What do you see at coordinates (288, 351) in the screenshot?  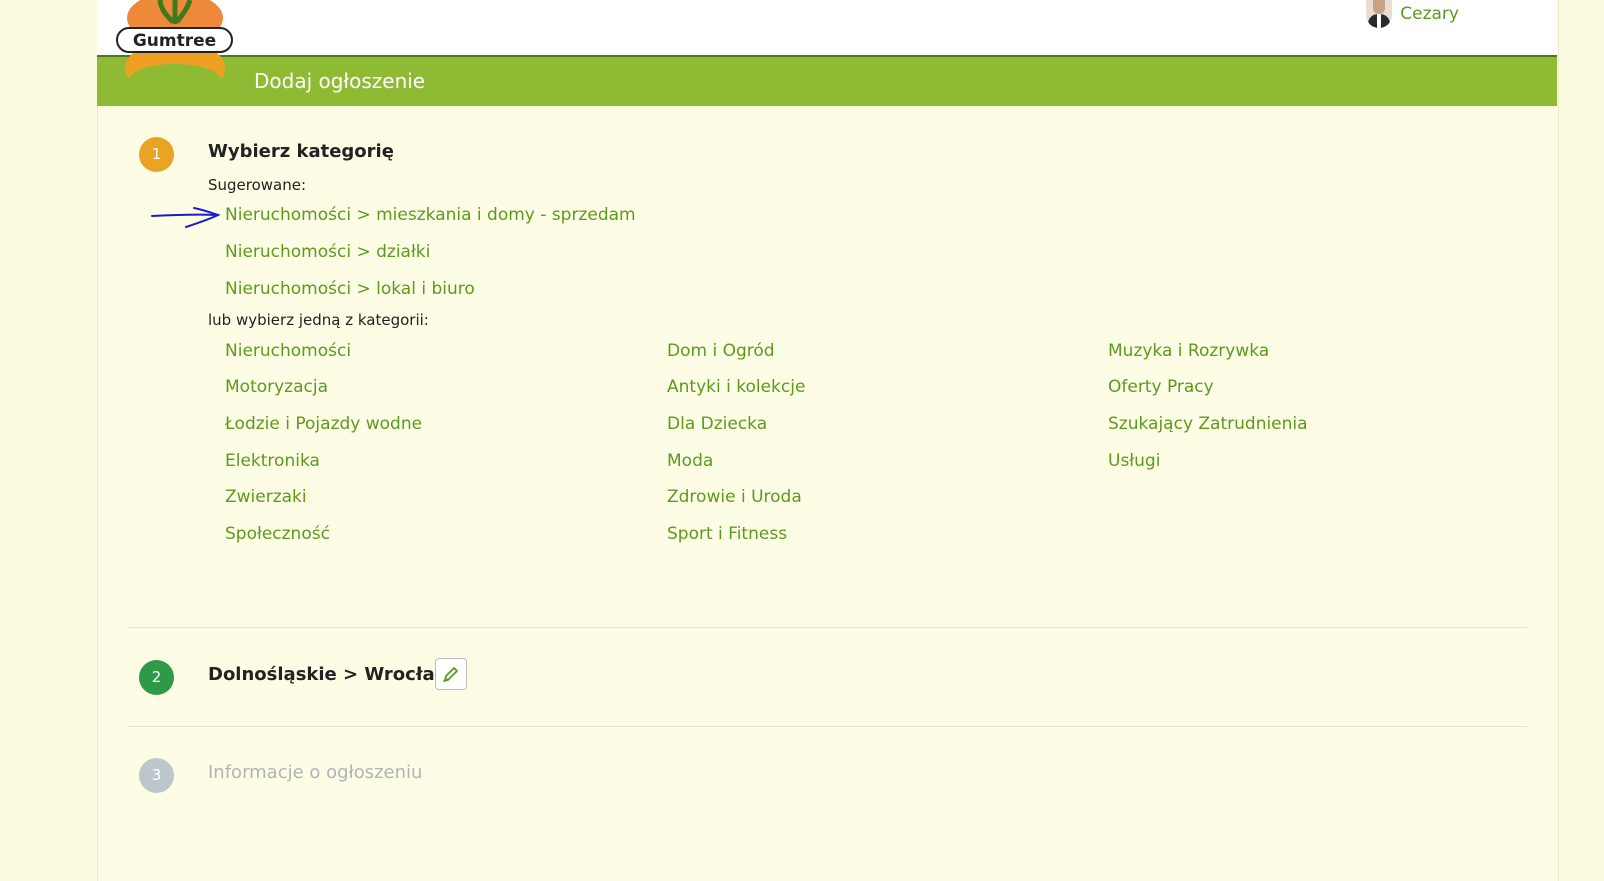 I see `category-link: Nieruchomości` at bounding box center [288, 351].